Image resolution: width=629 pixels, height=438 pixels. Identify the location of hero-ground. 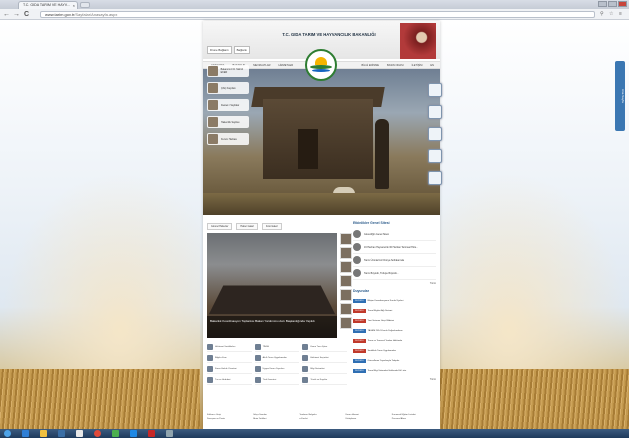
(321, 204).